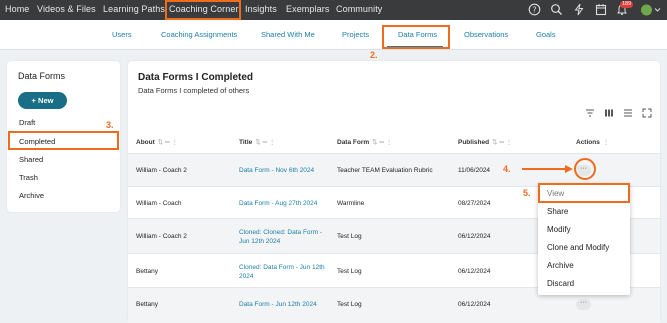 Image resolution: width=667 pixels, height=323 pixels. What do you see at coordinates (28, 177) in the screenshot?
I see `sidebar-item-trash: Trash` at bounding box center [28, 177].